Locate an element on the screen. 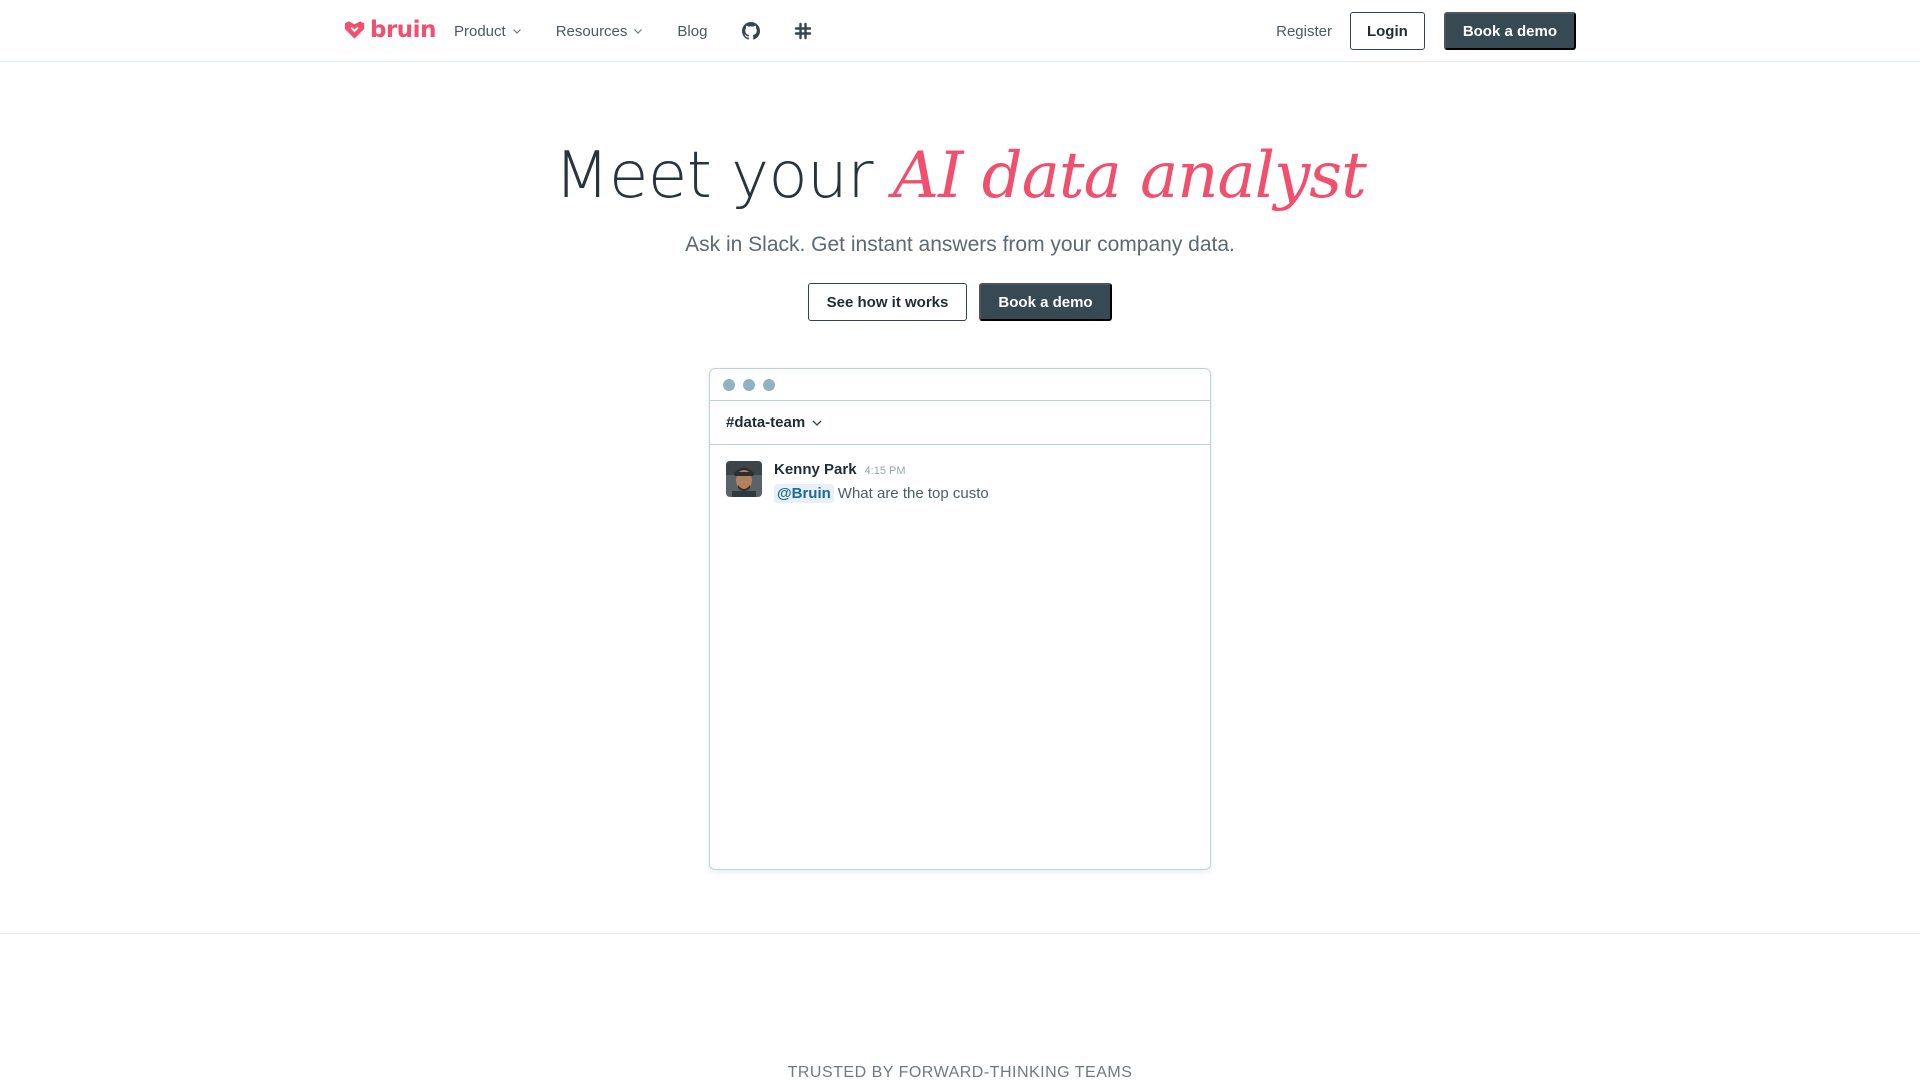 The image size is (1920, 1080). bruin-logo: bruin is located at coordinates (389, 30).